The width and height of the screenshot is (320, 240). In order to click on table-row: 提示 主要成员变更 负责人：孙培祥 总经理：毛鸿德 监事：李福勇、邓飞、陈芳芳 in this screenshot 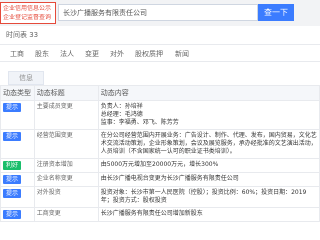, I will do `click(160, 115)`.